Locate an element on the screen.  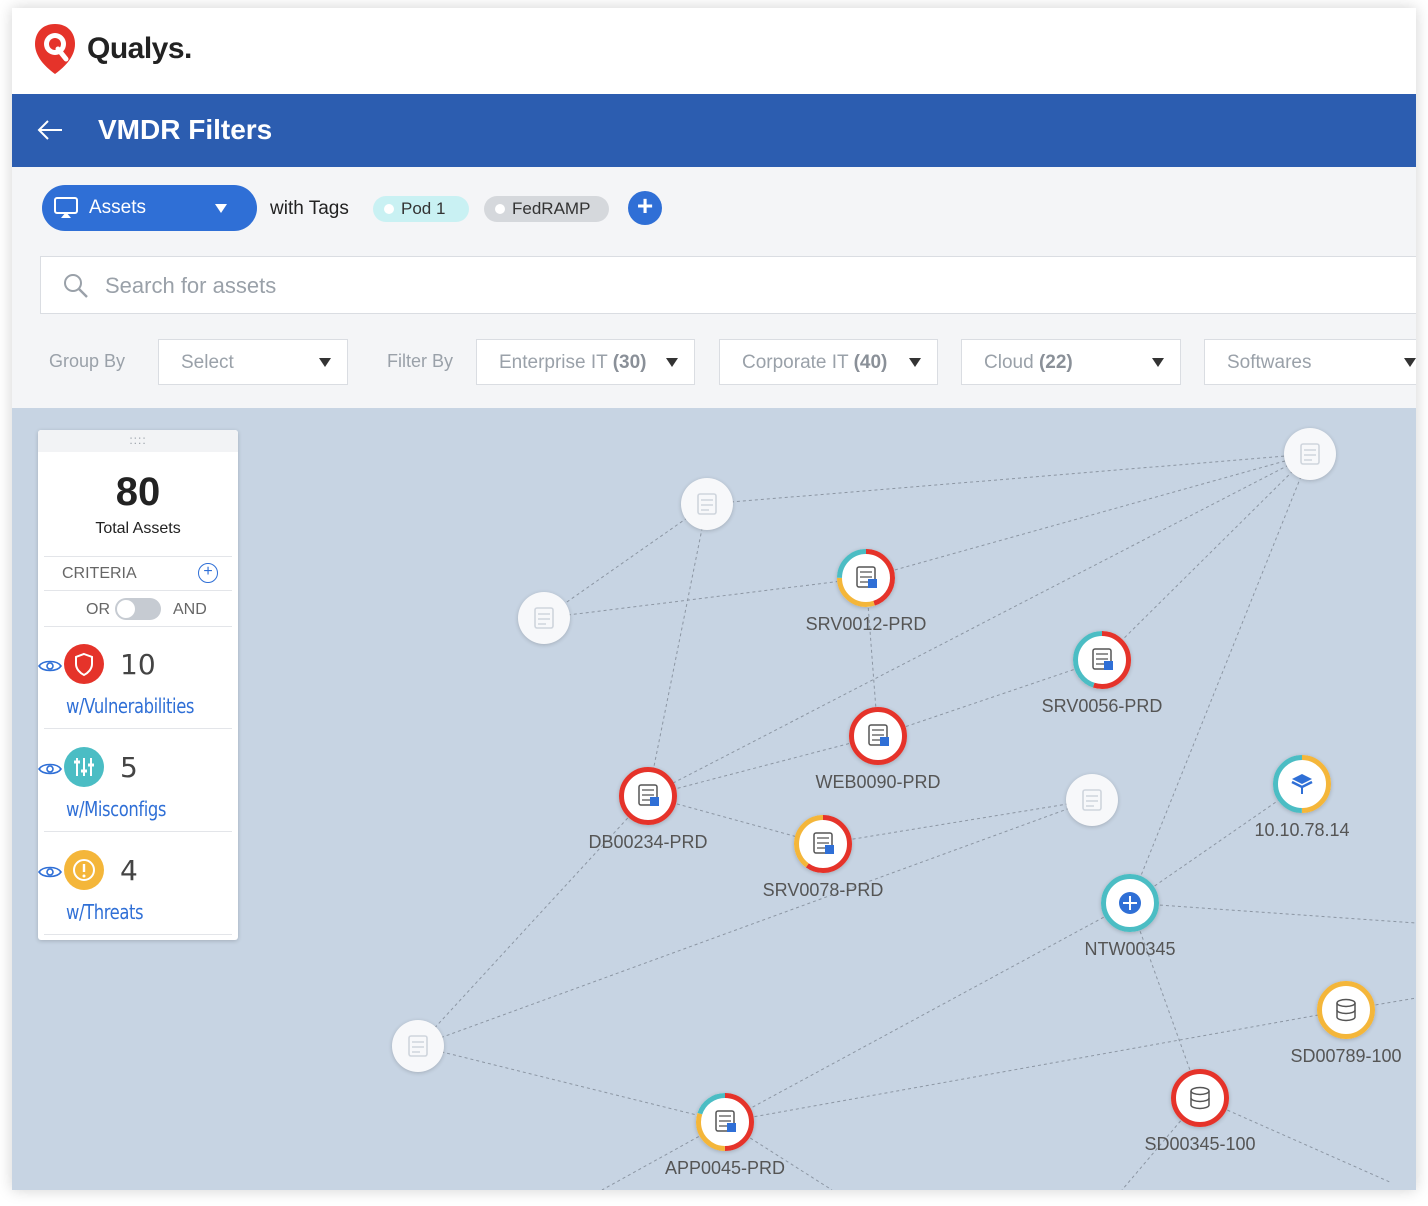
and-label: AND is located at coordinates (190, 609).